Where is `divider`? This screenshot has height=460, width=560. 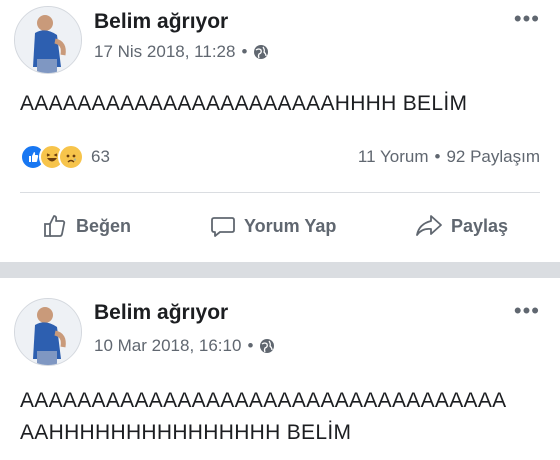 divider is located at coordinates (280, 192).